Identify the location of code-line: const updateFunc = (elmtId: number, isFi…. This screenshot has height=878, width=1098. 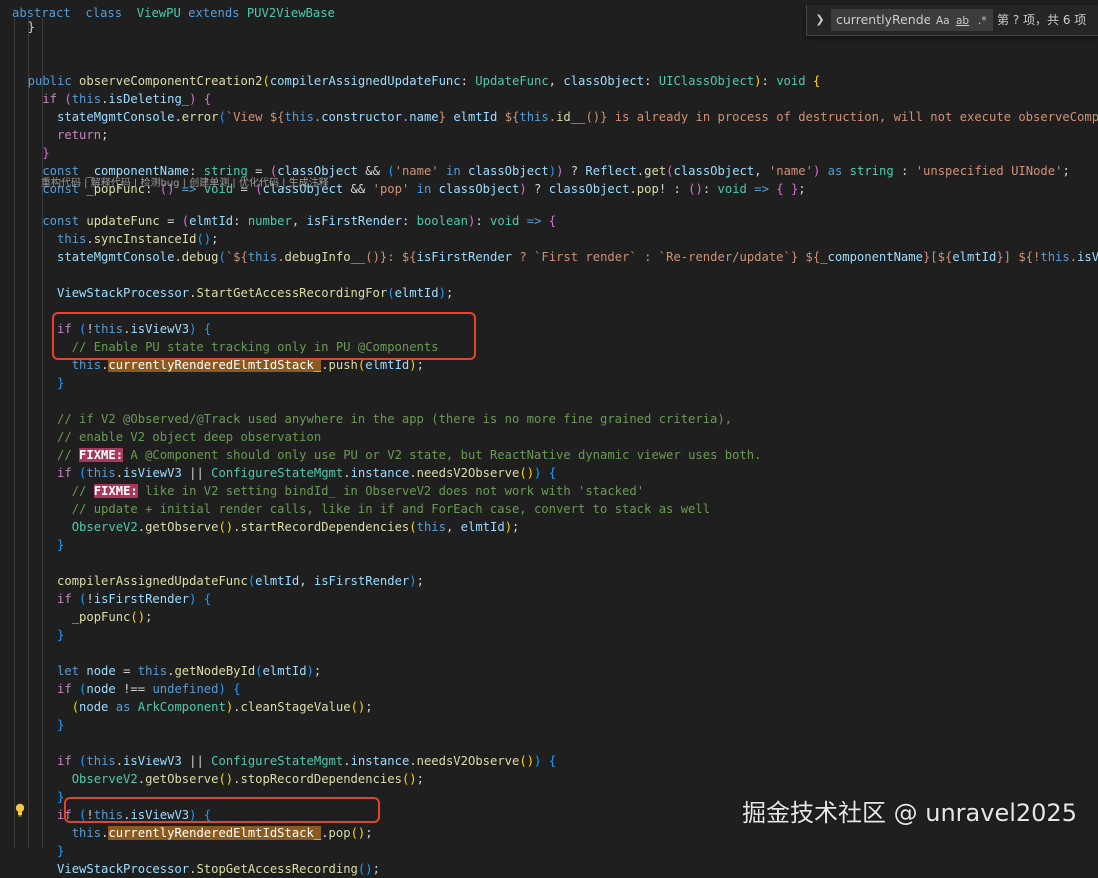
(284, 221).